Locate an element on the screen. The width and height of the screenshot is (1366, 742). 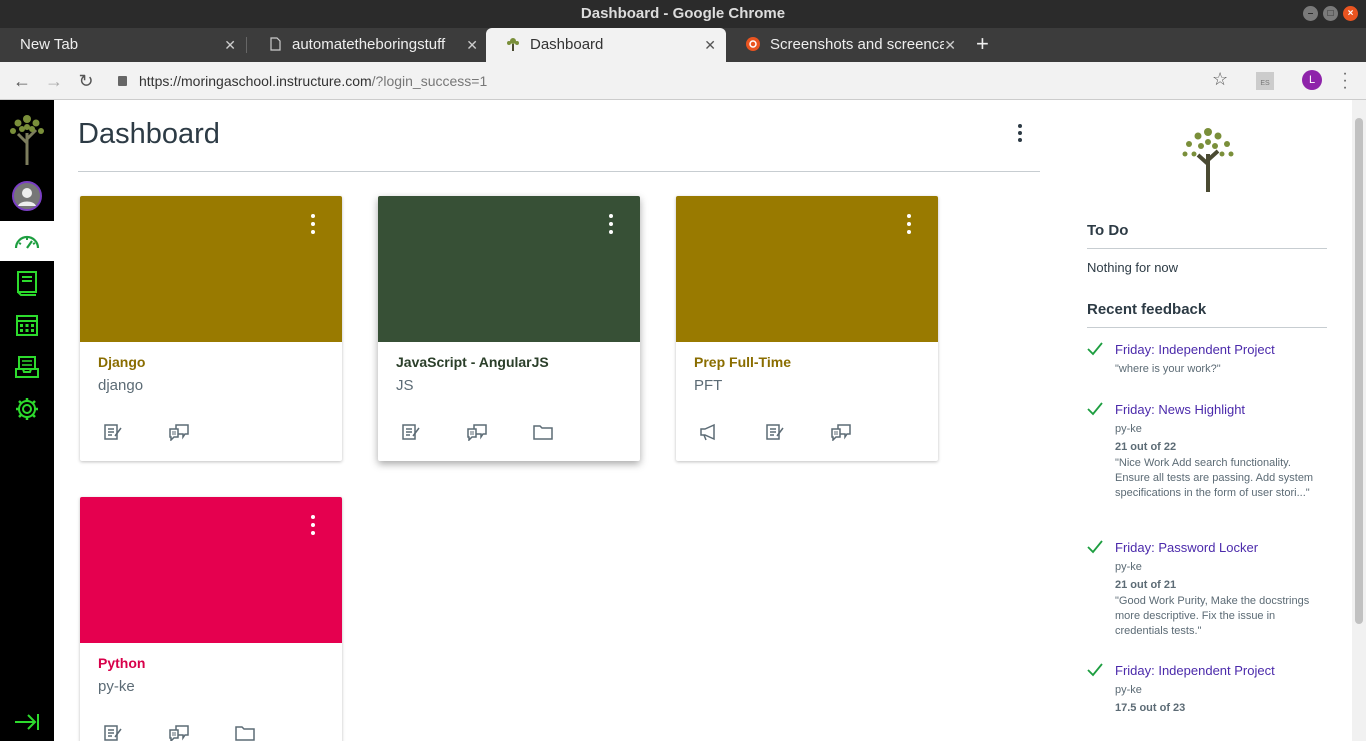
inbox-icon is located at coordinates (27, 367).